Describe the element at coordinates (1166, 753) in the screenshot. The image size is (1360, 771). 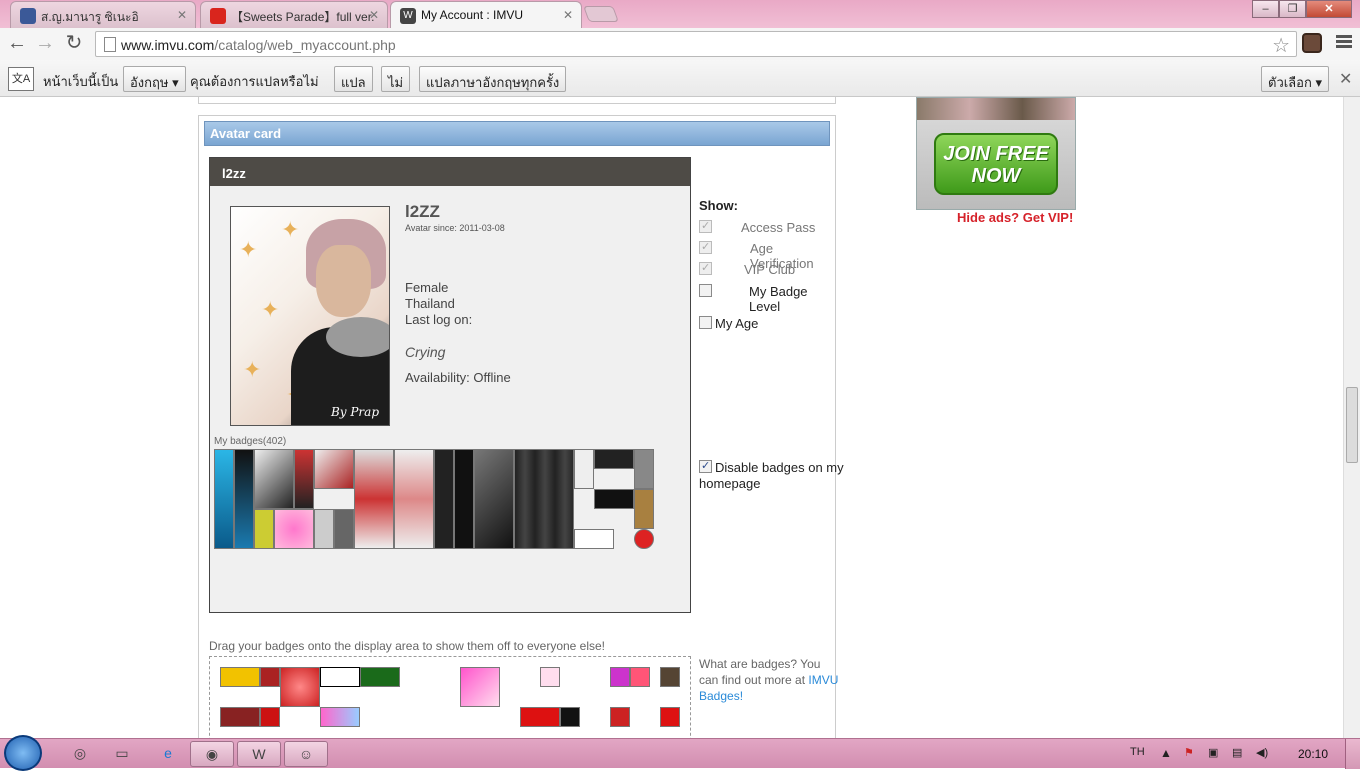
I see `show-hidden-icons: ▲` at that location.